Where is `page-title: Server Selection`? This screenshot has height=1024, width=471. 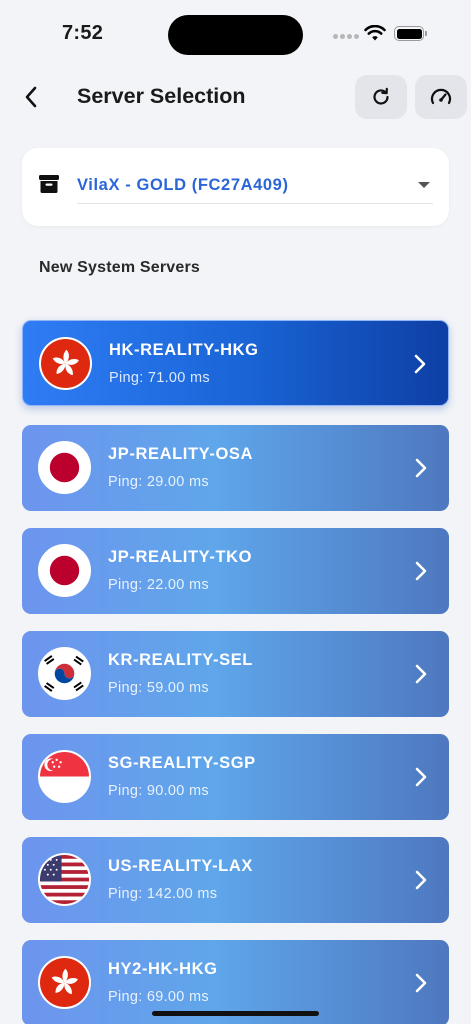
page-title: Server Selection is located at coordinates (161, 96).